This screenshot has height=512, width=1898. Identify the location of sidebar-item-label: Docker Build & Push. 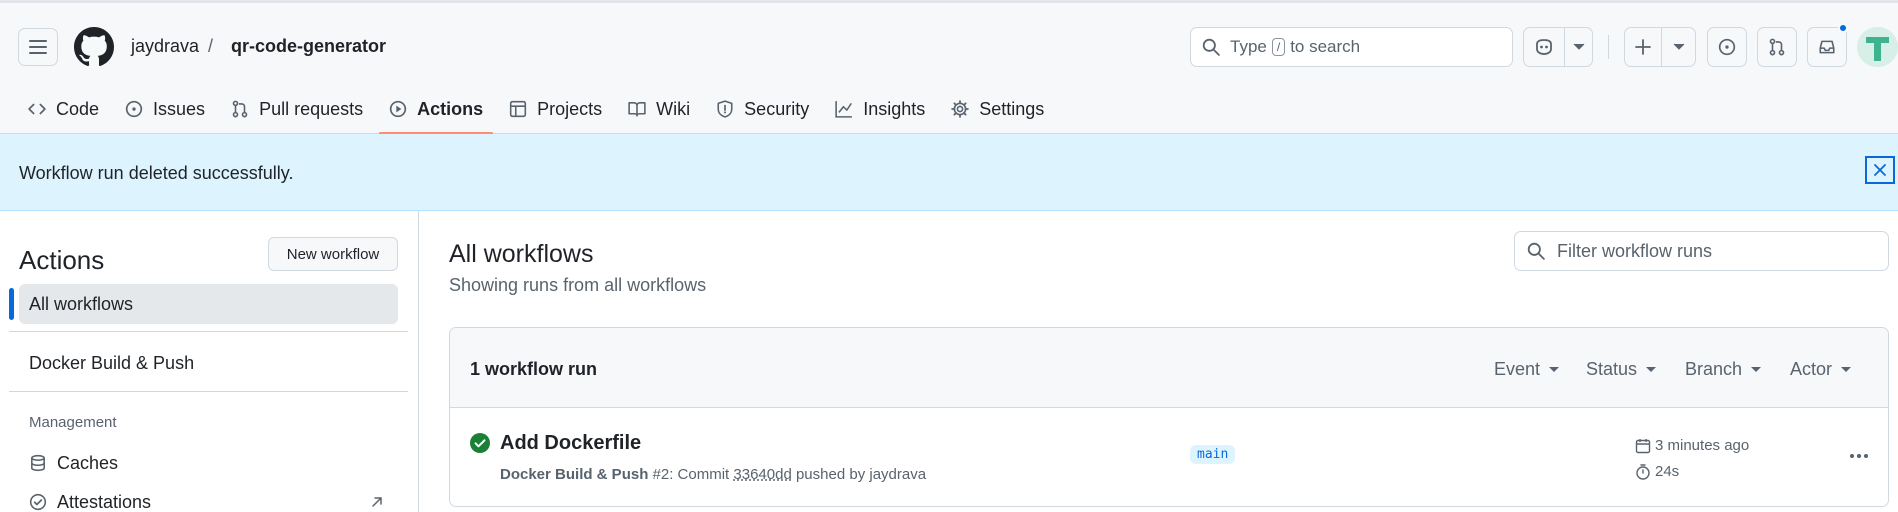
(112, 362).